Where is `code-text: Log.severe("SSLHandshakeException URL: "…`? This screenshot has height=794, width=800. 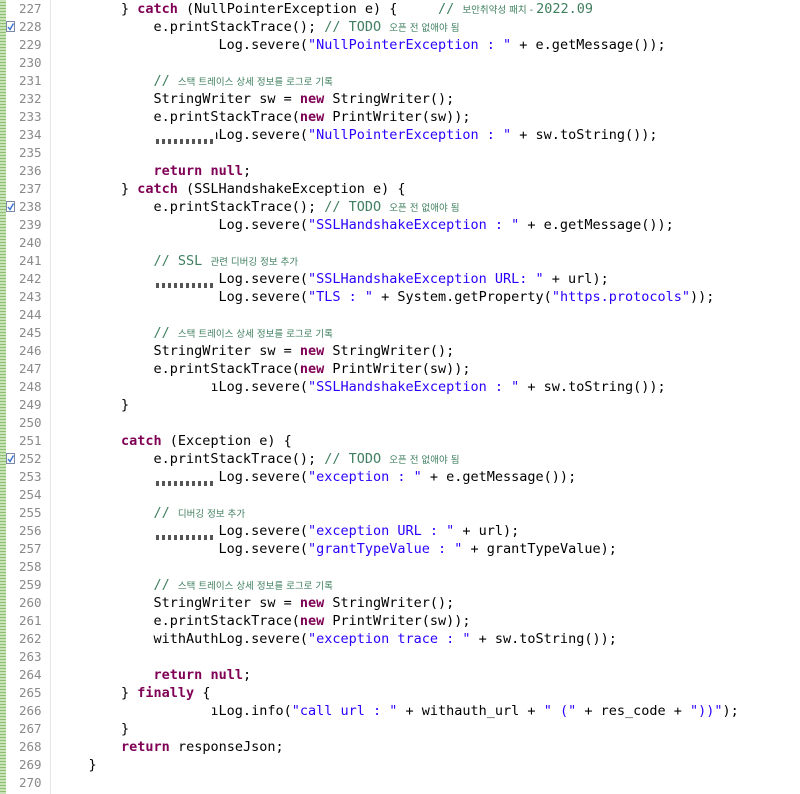 code-text: Log.severe("SSLHandshakeException URL: "… is located at coordinates (332, 279).